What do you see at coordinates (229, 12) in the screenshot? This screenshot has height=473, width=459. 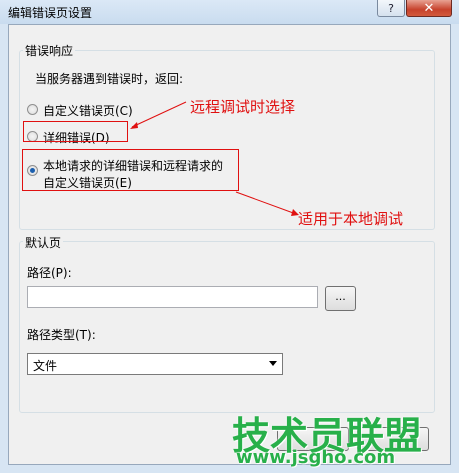 I see `title-bar: 编辑错误页设置 ? ✕` at bounding box center [229, 12].